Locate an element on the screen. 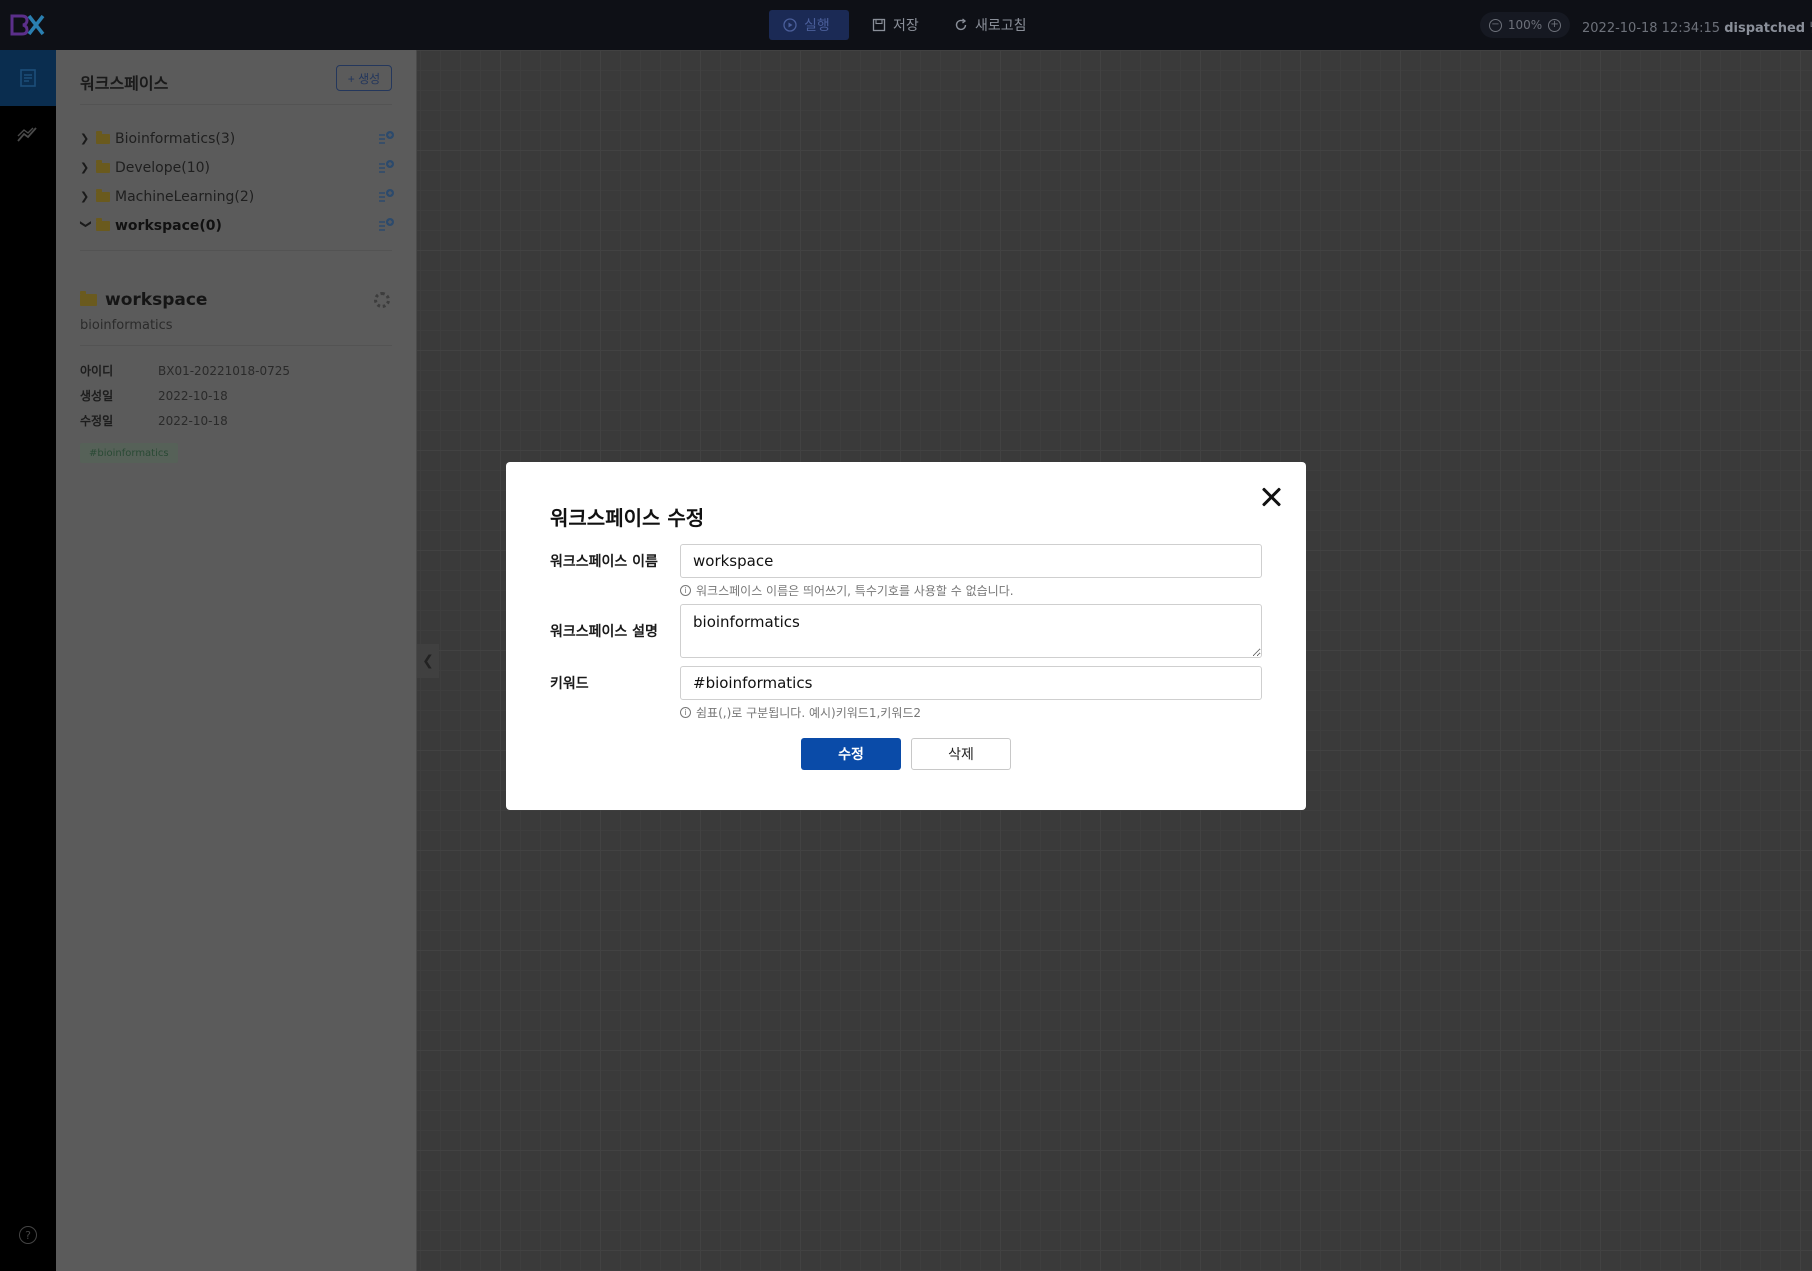 The height and width of the screenshot is (1271, 1812). workspace-description-input: bioinformatics is located at coordinates (971, 631).